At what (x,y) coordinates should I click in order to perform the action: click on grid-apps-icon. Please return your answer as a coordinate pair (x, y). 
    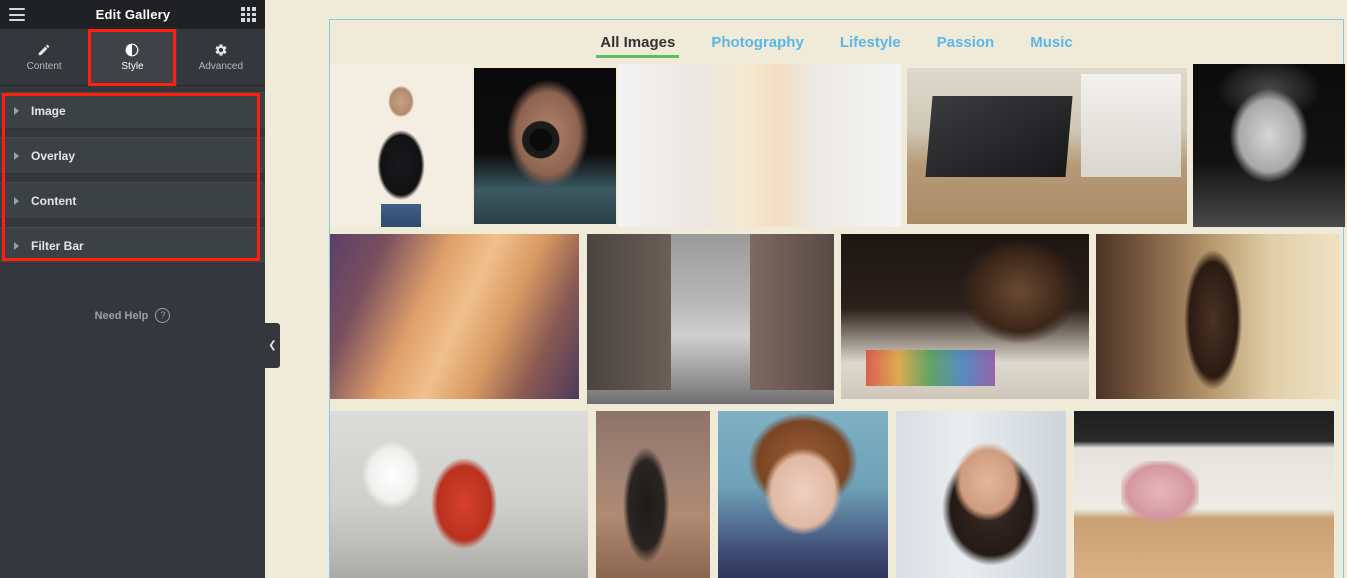
    Looking at the image, I should click on (248, 14).